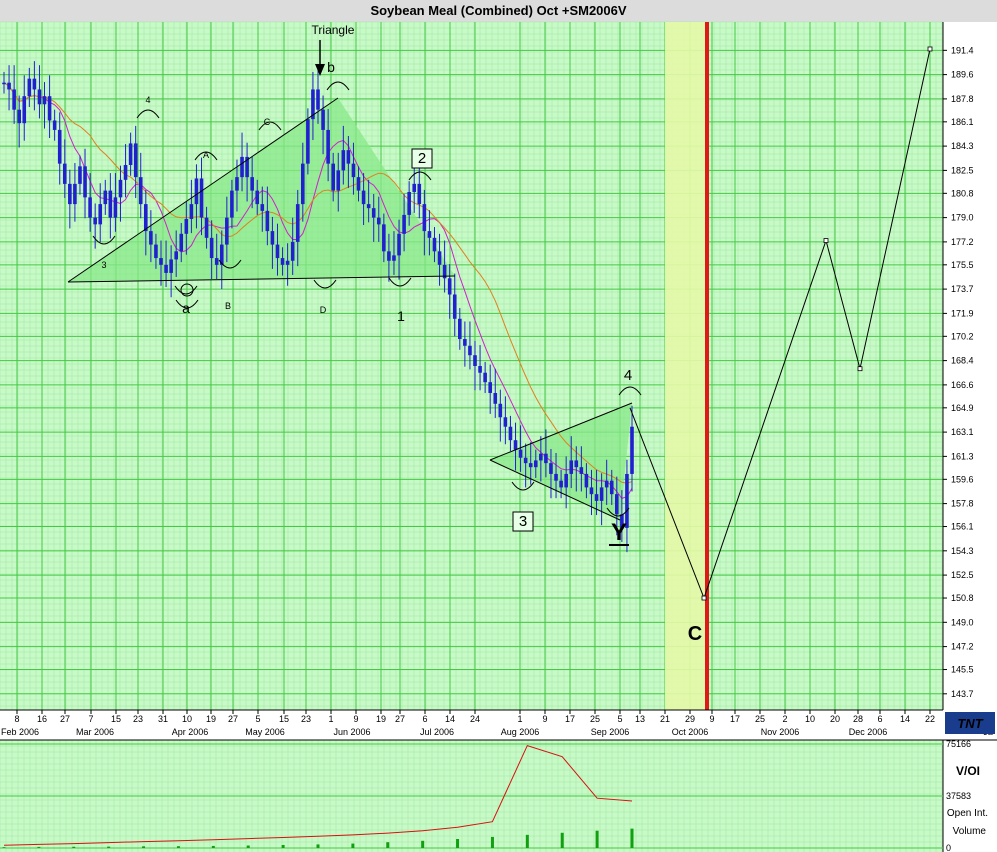 Image resolution: width=997 pixels, height=852 pixels. What do you see at coordinates (962, 694) in the screenshot?
I see `price-tick-label: 143.7` at bounding box center [962, 694].